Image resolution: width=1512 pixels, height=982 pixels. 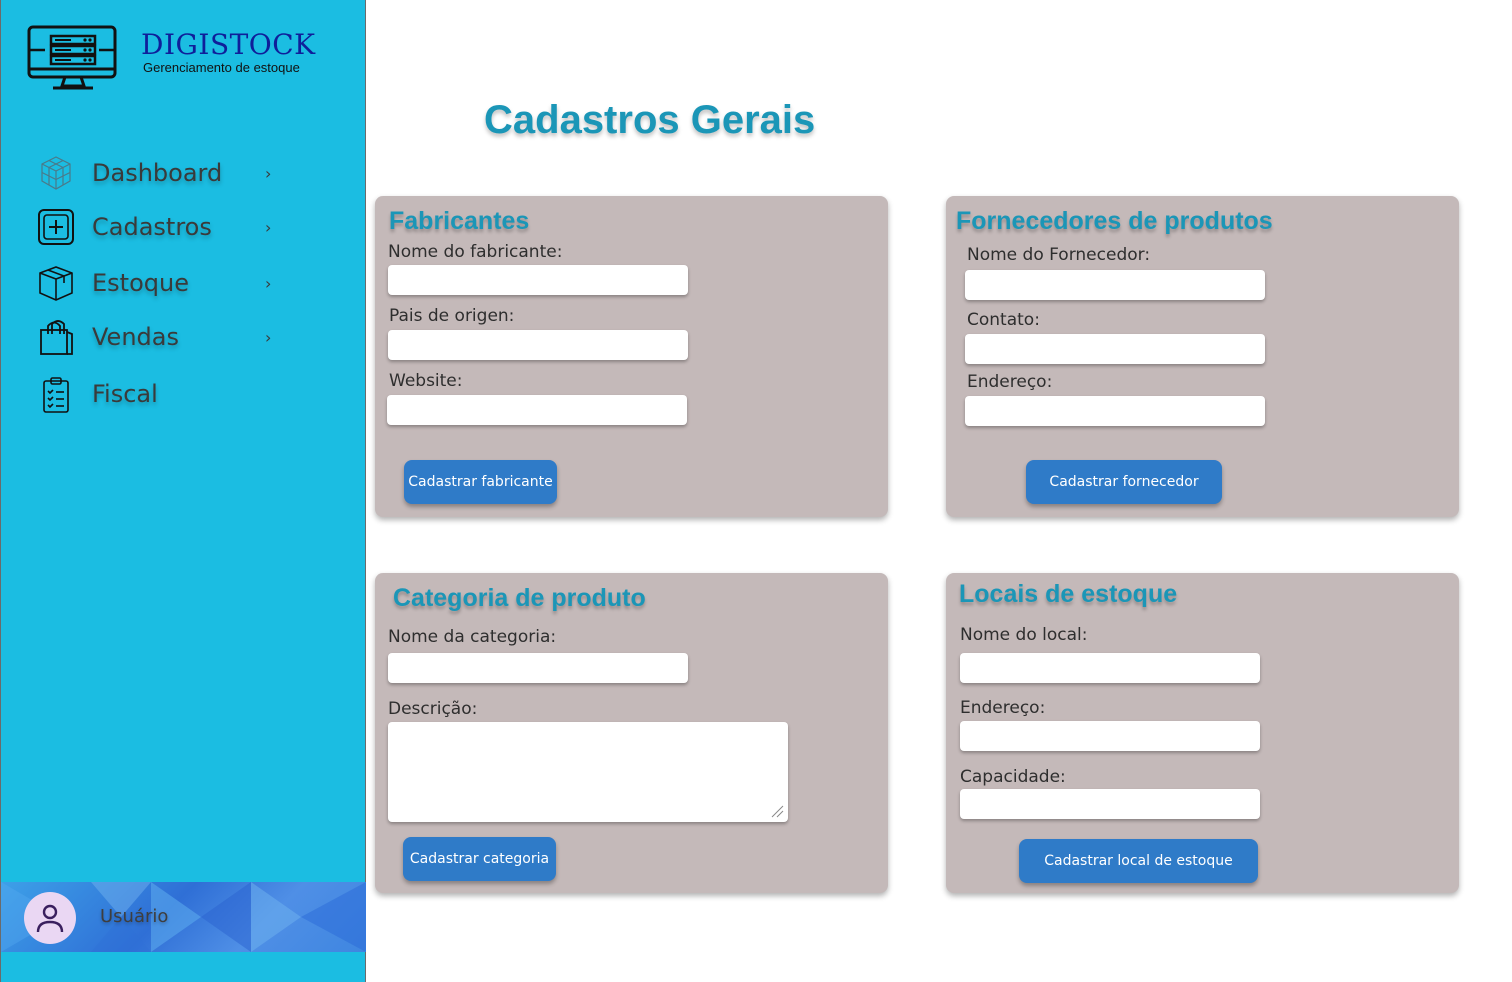 What do you see at coordinates (1138, 861) in the screenshot?
I see `register-location-button: Cadastrar local de estoque` at bounding box center [1138, 861].